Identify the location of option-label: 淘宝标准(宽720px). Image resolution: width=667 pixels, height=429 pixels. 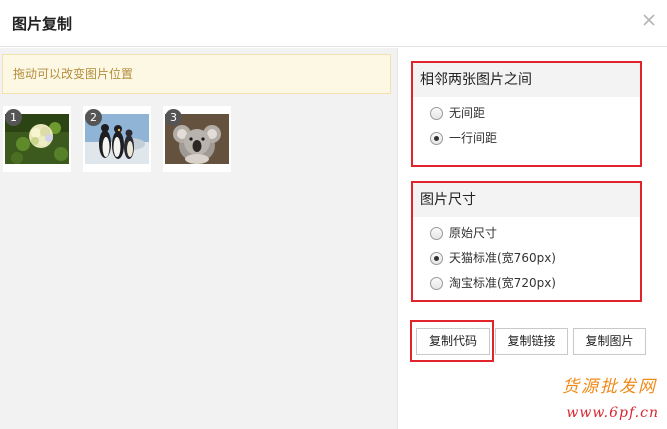
(502, 283).